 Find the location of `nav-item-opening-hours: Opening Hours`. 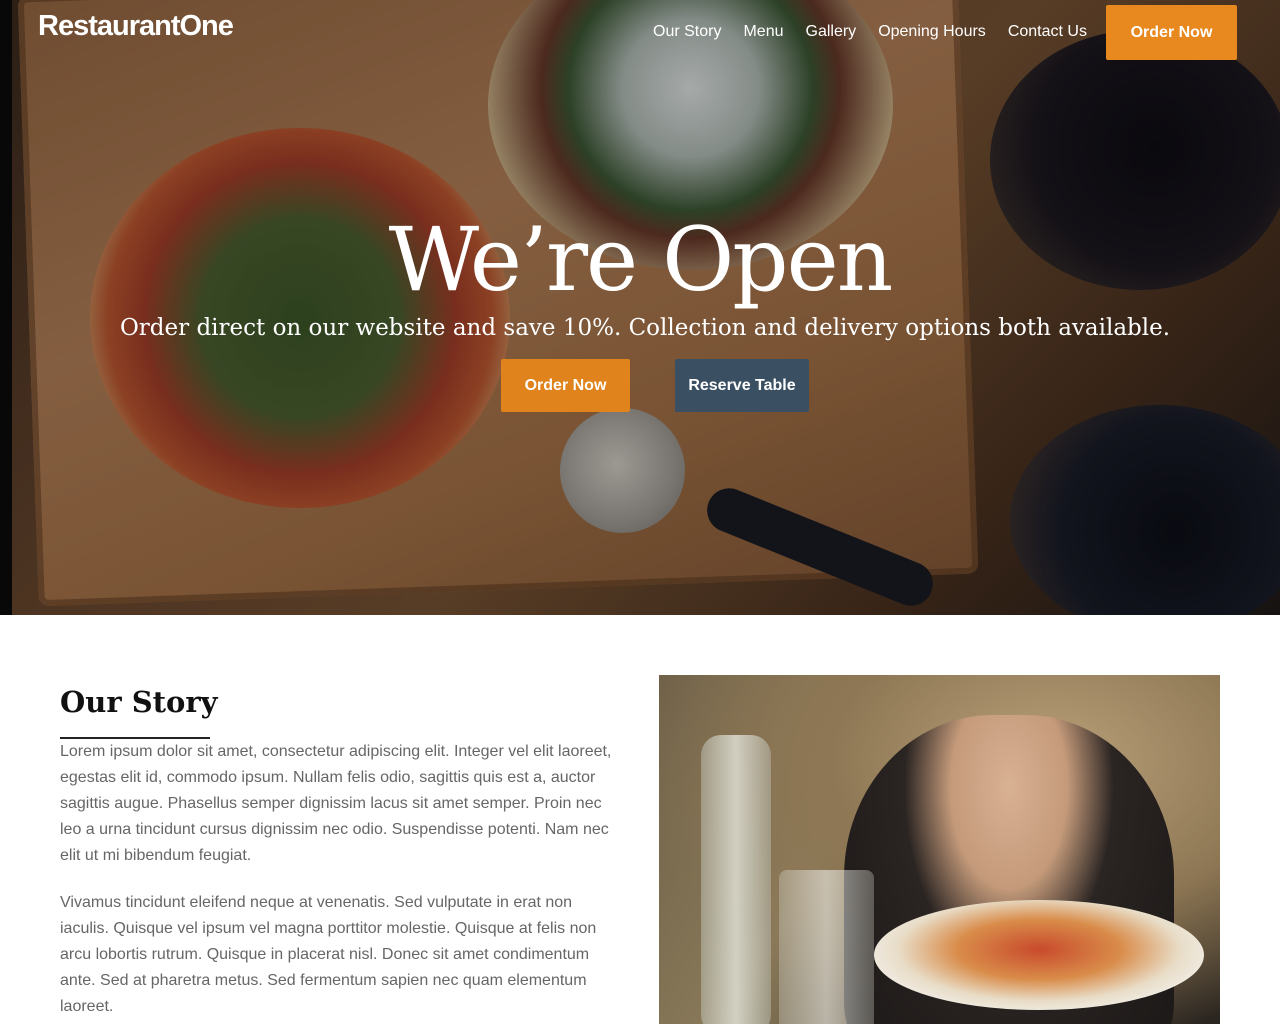

nav-item-opening-hours: Opening Hours is located at coordinates (932, 32).